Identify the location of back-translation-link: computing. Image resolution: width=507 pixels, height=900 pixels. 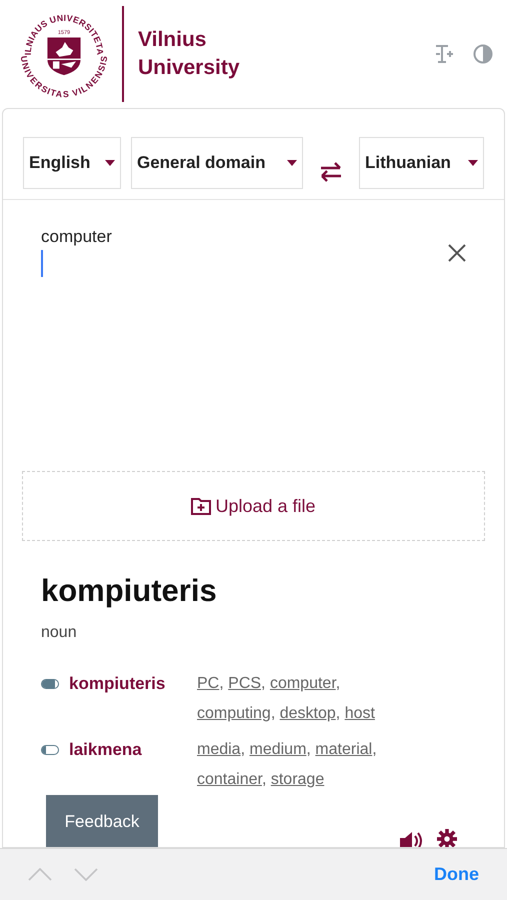
(234, 713).